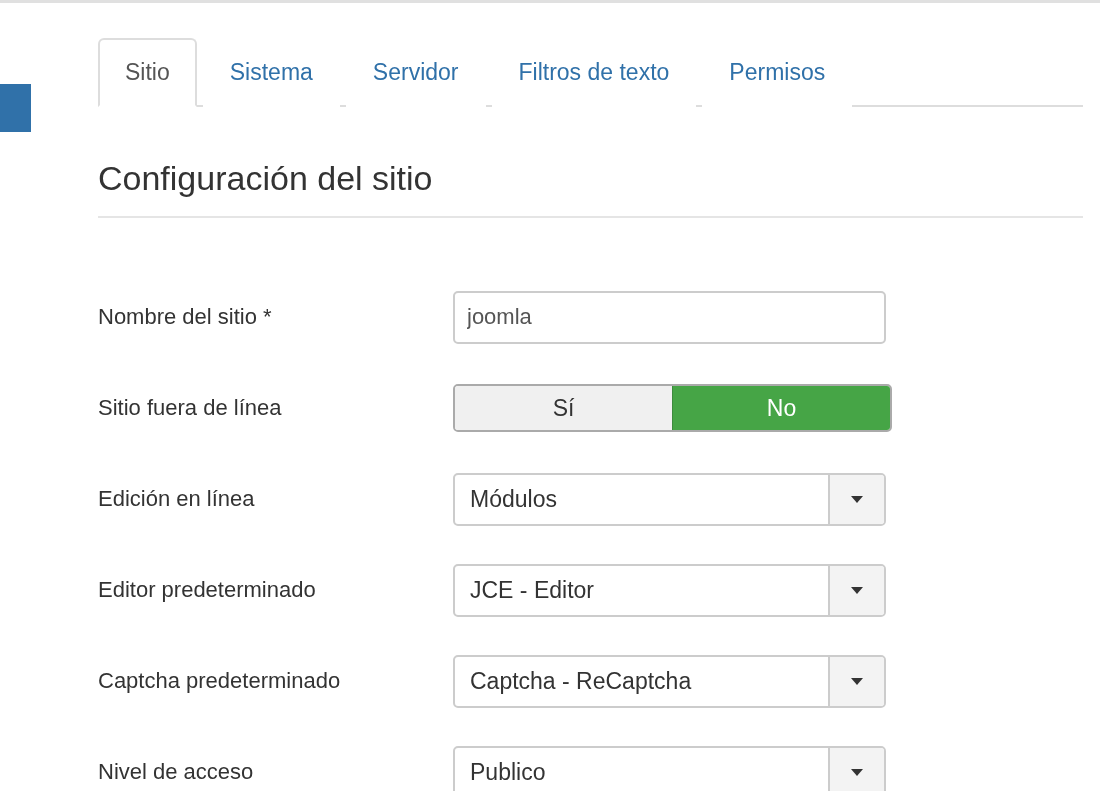 This screenshot has height=791, width=1100. I want to click on tab: Sitio, so click(147, 72).